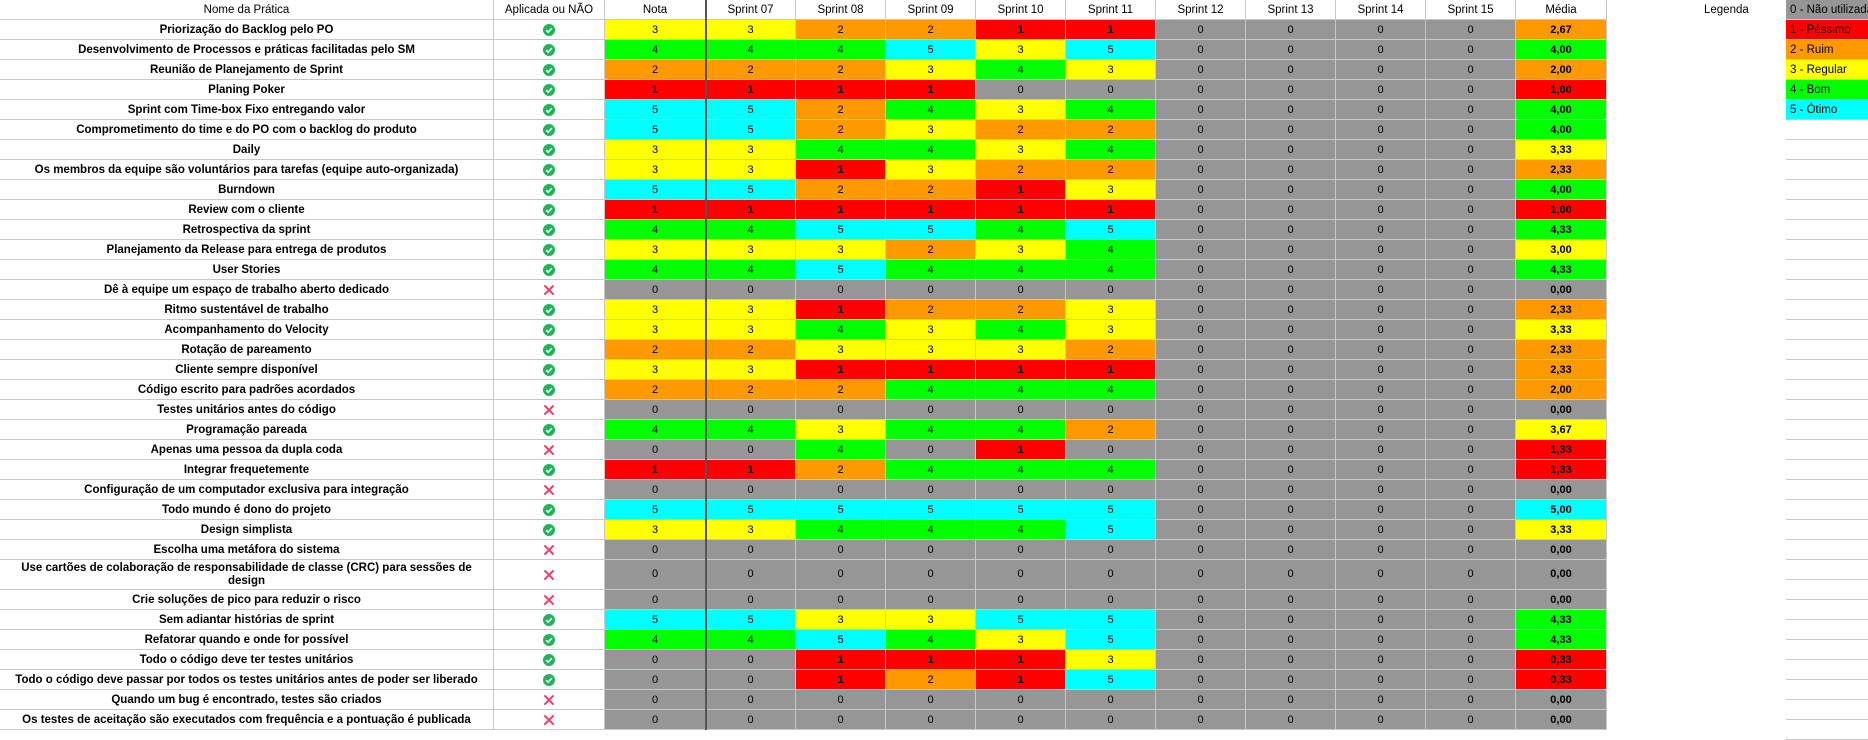  Describe the element at coordinates (247, 270) in the screenshot. I see `practice-name: User Stories` at that location.